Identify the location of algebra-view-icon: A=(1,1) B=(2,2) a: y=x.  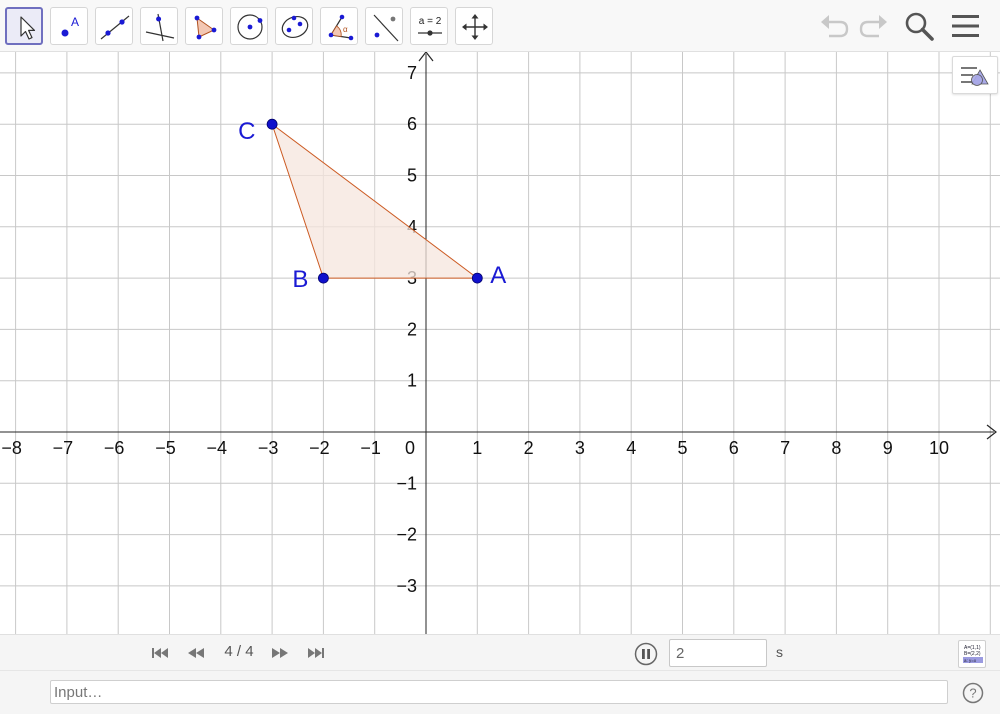
(973, 654).